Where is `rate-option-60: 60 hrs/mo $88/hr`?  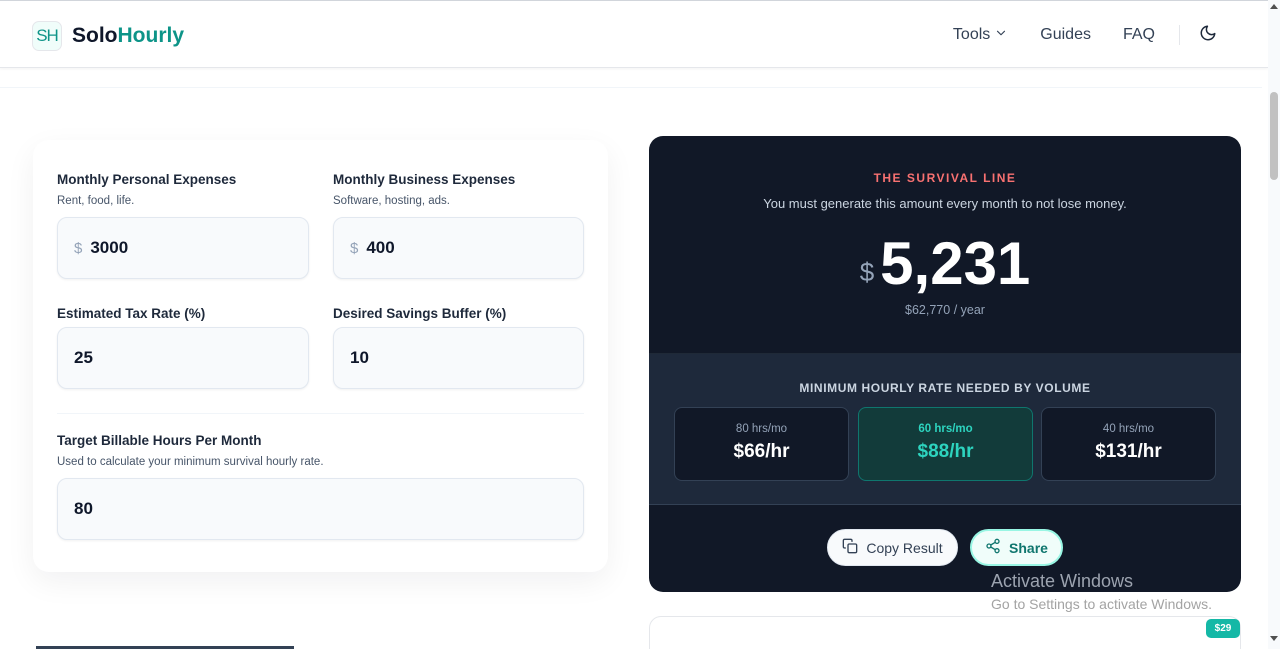 rate-option-60: 60 hrs/mo $88/hr is located at coordinates (945, 444).